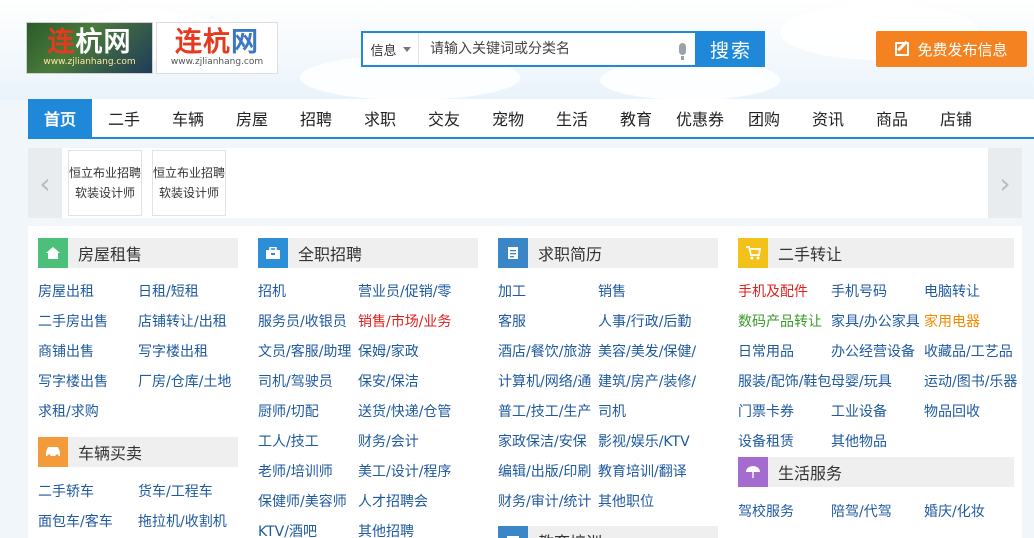  Describe the element at coordinates (404, 322) in the screenshot. I see `category-link: 销售/市场/业务` at that location.